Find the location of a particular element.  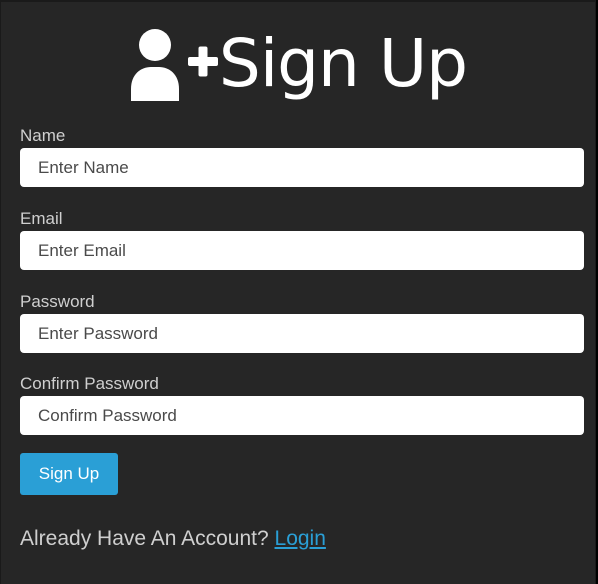

login-prompt-text: Already Have An Account? is located at coordinates (144, 538).